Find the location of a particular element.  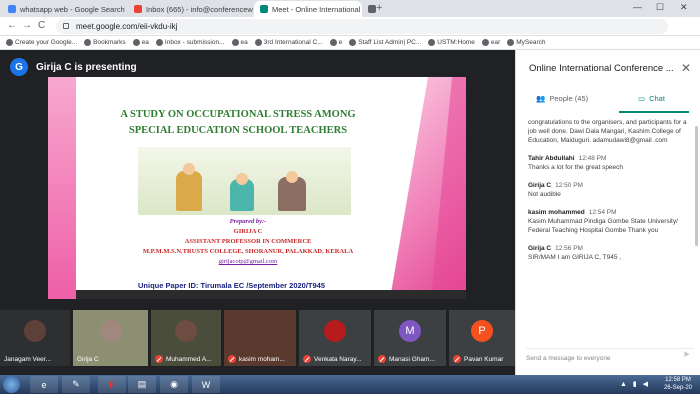

send-icon: ➤ is located at coordinates (686, 354).